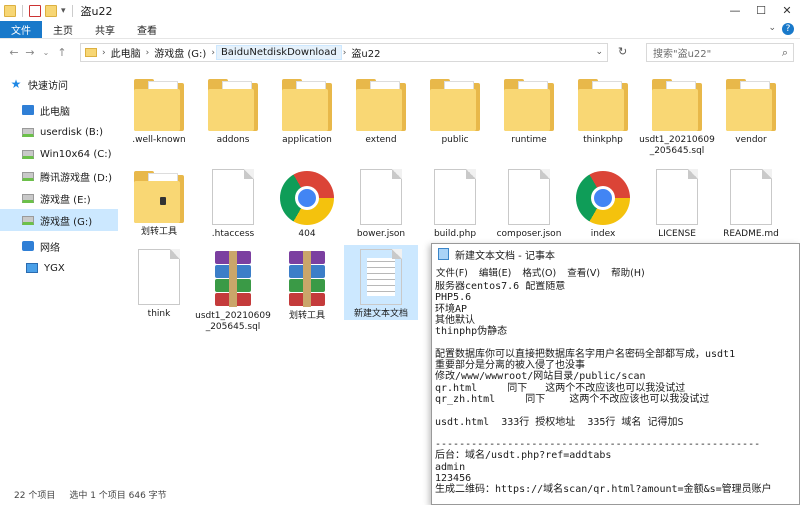 The height and width of the screenshot is (505, 800). I want to click on help-icon: ?, so click(788, 29).